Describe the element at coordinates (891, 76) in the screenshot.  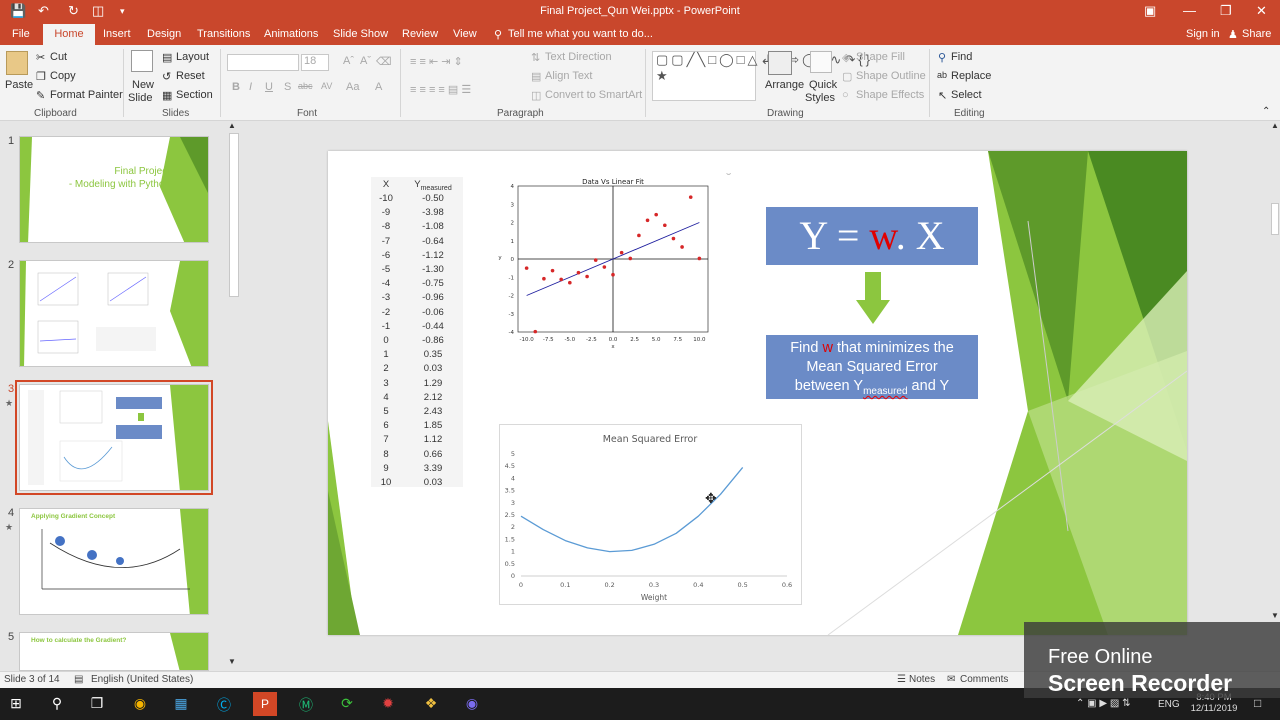
I see `shape-outline-button: Shape Outline` at that location.